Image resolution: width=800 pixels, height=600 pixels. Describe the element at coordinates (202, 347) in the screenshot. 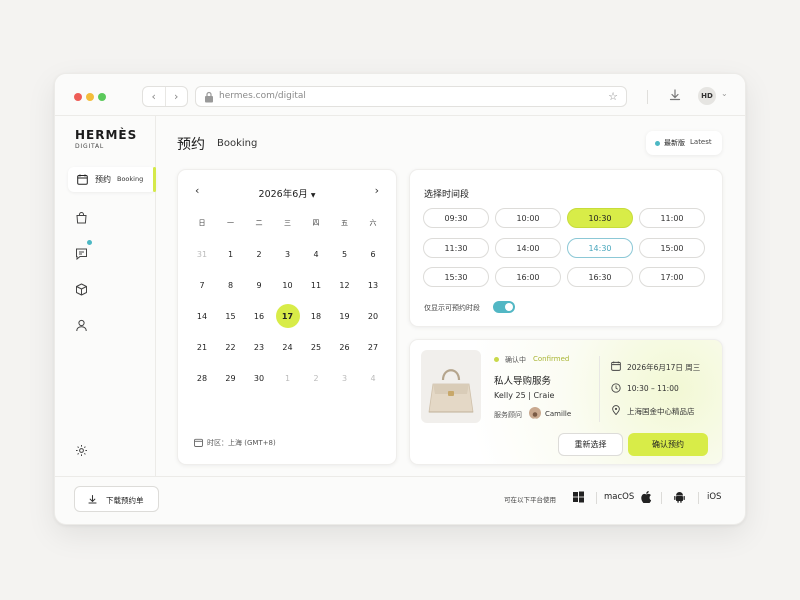

I see `calendar-day: 21` at that location.